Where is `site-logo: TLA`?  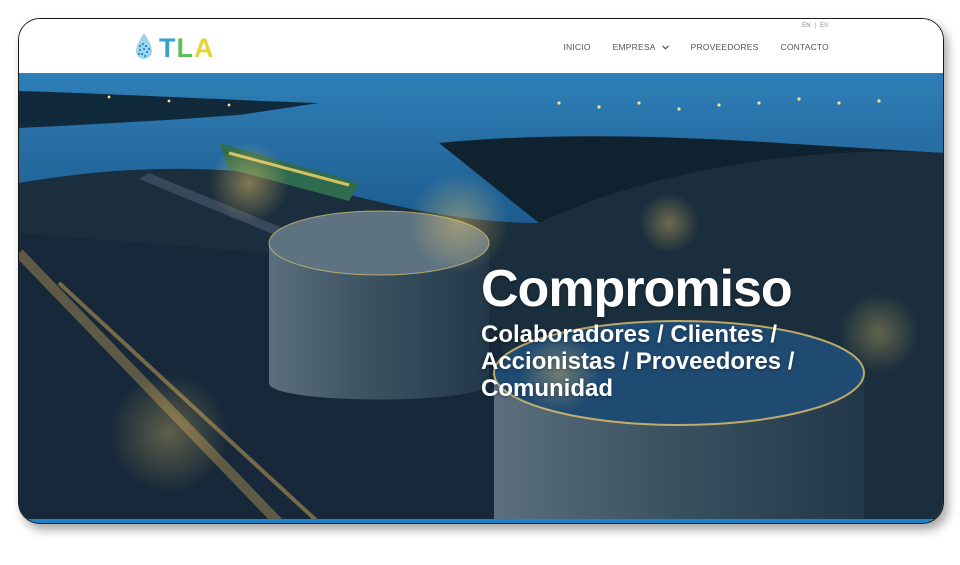 site-logo: TLA is located at coordinates (174, 48).